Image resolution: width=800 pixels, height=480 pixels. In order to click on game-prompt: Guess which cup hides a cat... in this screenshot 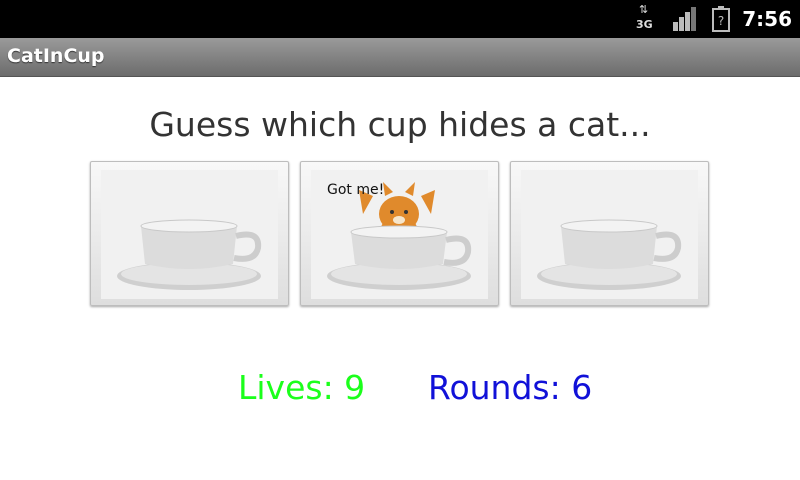, I will do `click(400, 124)`.